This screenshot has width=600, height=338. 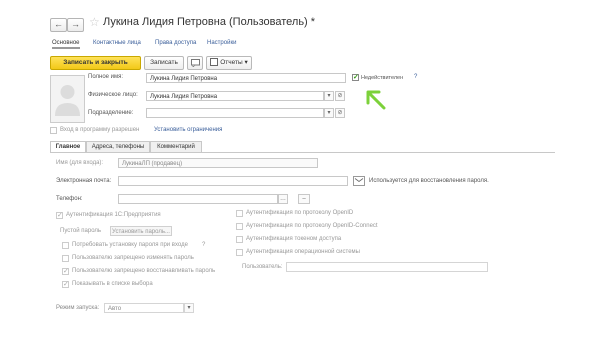 I want to click on favorite-star-icon: ☆, so click(x=94, y=22).